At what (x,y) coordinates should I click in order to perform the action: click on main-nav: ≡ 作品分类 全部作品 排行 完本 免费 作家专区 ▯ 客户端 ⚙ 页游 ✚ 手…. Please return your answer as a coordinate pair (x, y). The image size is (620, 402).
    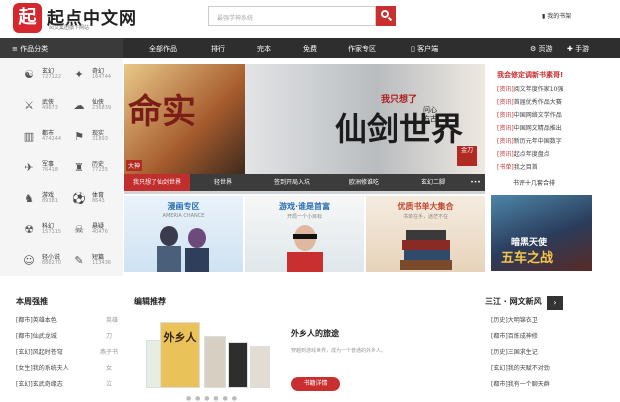
    Looking at the image, I should click on (310, 48).